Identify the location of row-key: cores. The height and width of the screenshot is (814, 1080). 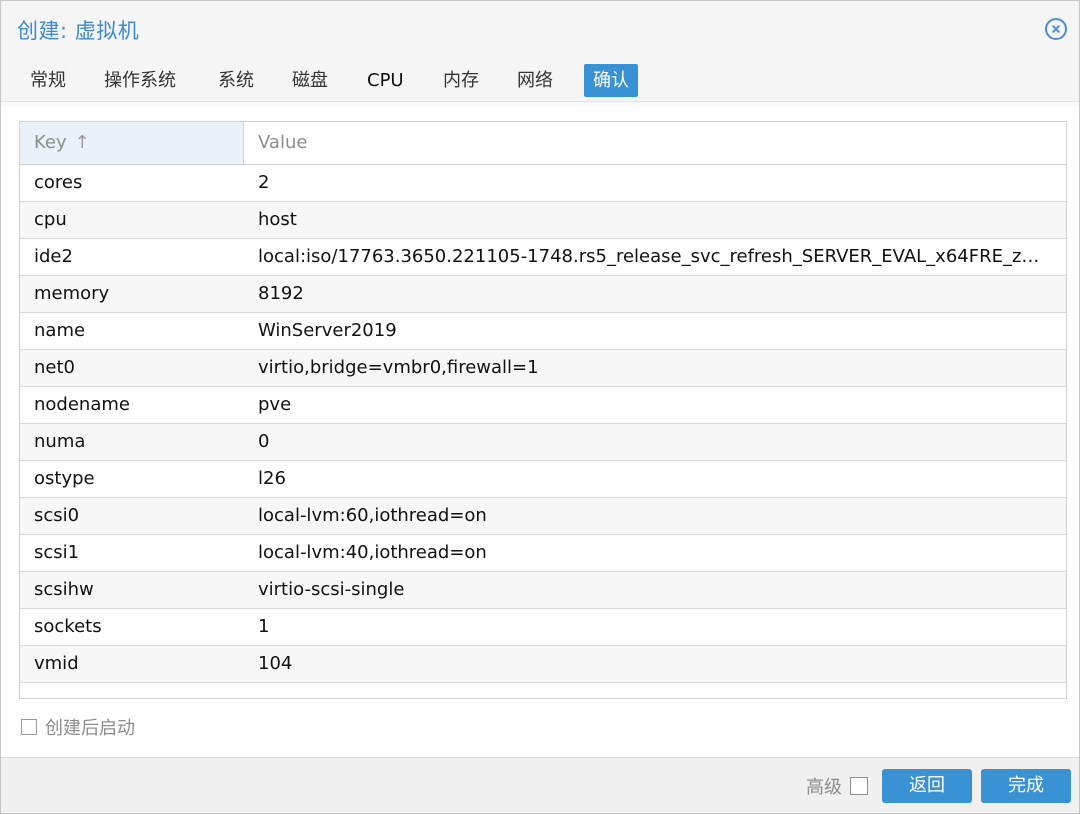
(58, 182).